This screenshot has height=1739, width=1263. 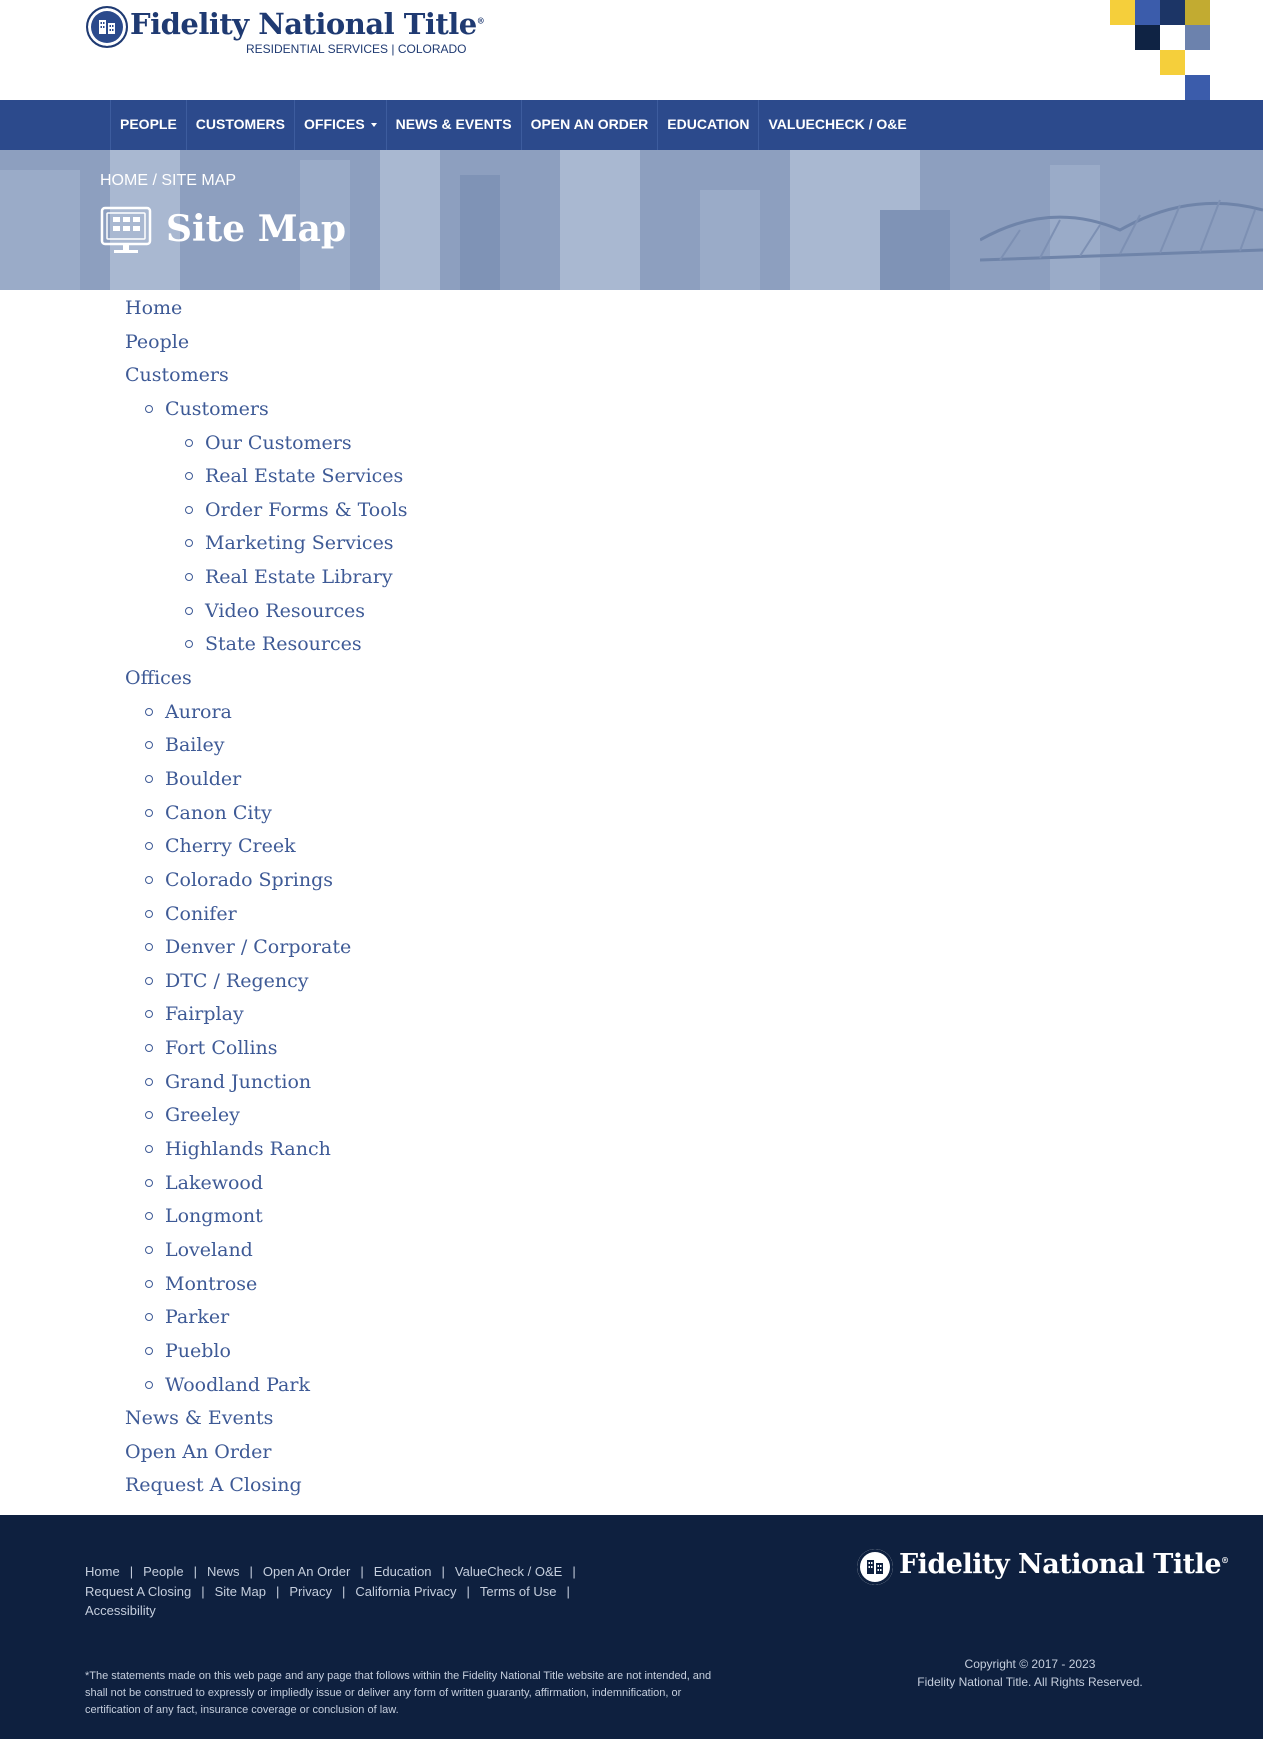 What do you see at coordinates (213, 1485) in the screenshot?
I see `sitemap-link: Request A Closing` at bounding box center [213, 1485].